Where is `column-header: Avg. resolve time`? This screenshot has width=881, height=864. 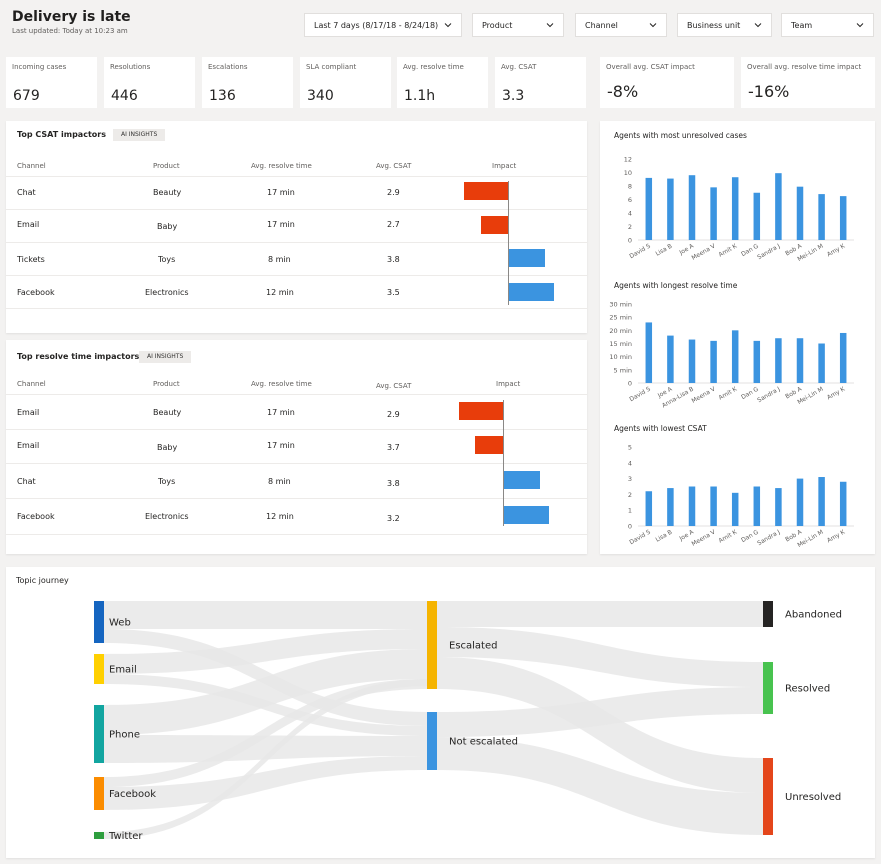 column-header: Avg. resolve time is located at coordinates (281, 166).